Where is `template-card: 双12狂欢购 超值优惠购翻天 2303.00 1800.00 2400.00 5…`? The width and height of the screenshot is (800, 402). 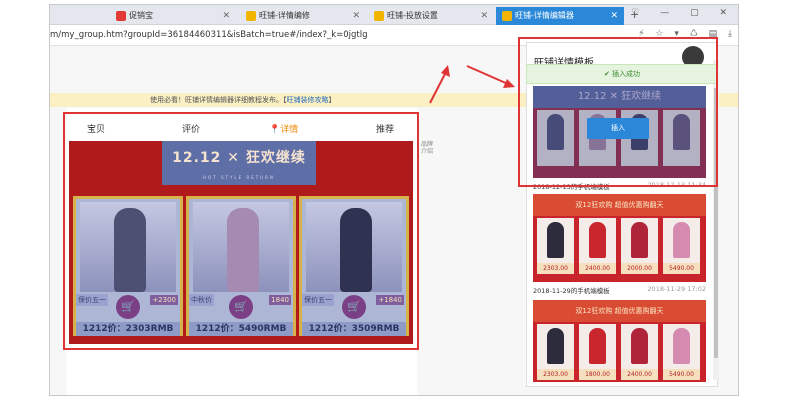
template-card: 双12狂欢购 超值优惠购翻天 2303.00 1800.00 2400.00 5… is located at coordinates (619, 341).